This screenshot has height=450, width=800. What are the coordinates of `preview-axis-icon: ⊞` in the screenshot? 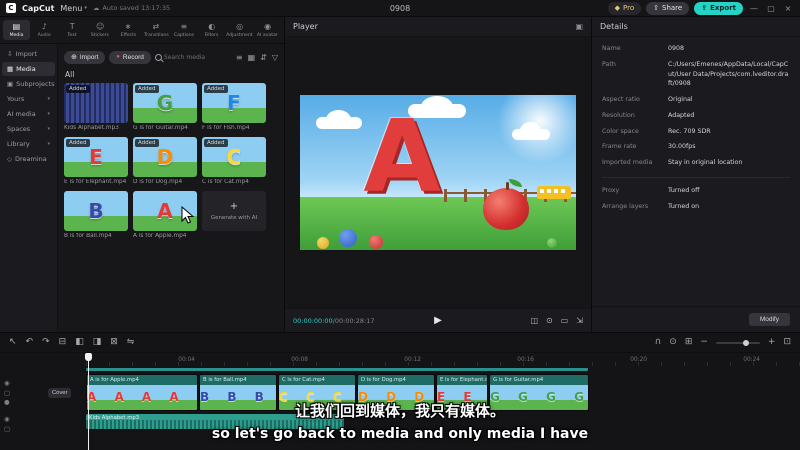 It's located at (689, 342).